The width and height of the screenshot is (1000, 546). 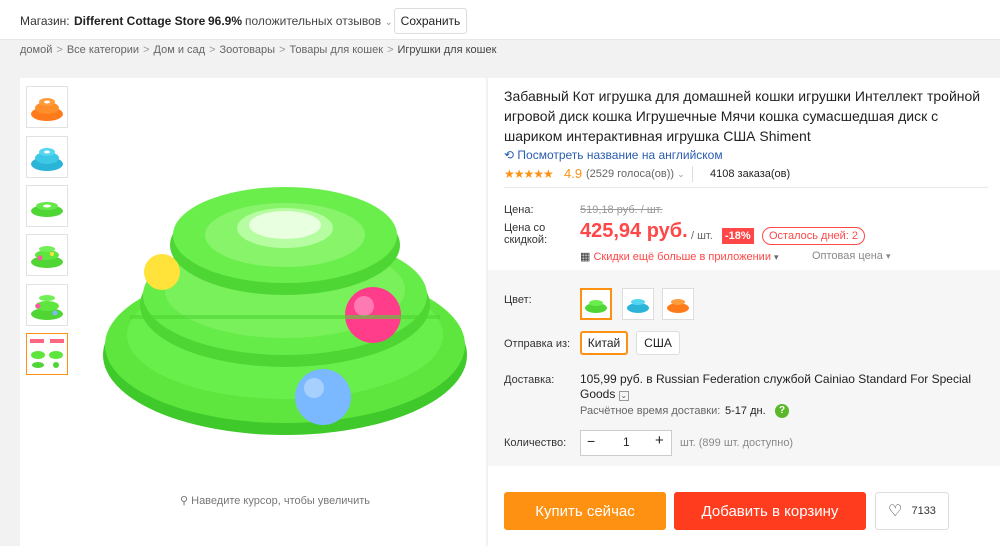 I want to click on discount-price-label-2: скидкой:, so click(x=526, y=240).